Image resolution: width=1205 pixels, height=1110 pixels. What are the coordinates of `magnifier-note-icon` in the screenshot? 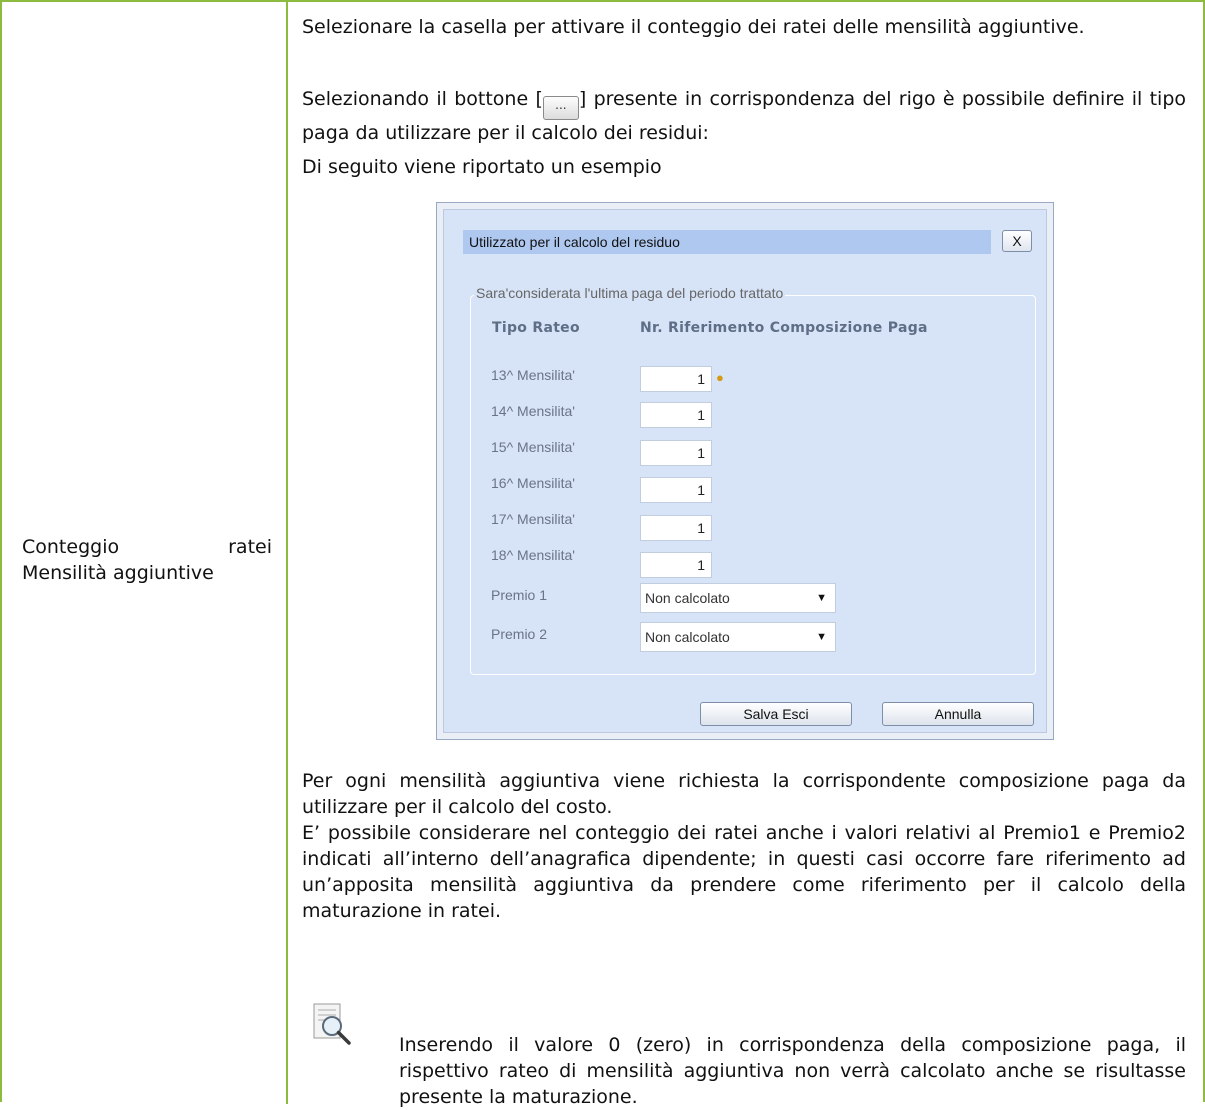 It's located at (332, 1024).